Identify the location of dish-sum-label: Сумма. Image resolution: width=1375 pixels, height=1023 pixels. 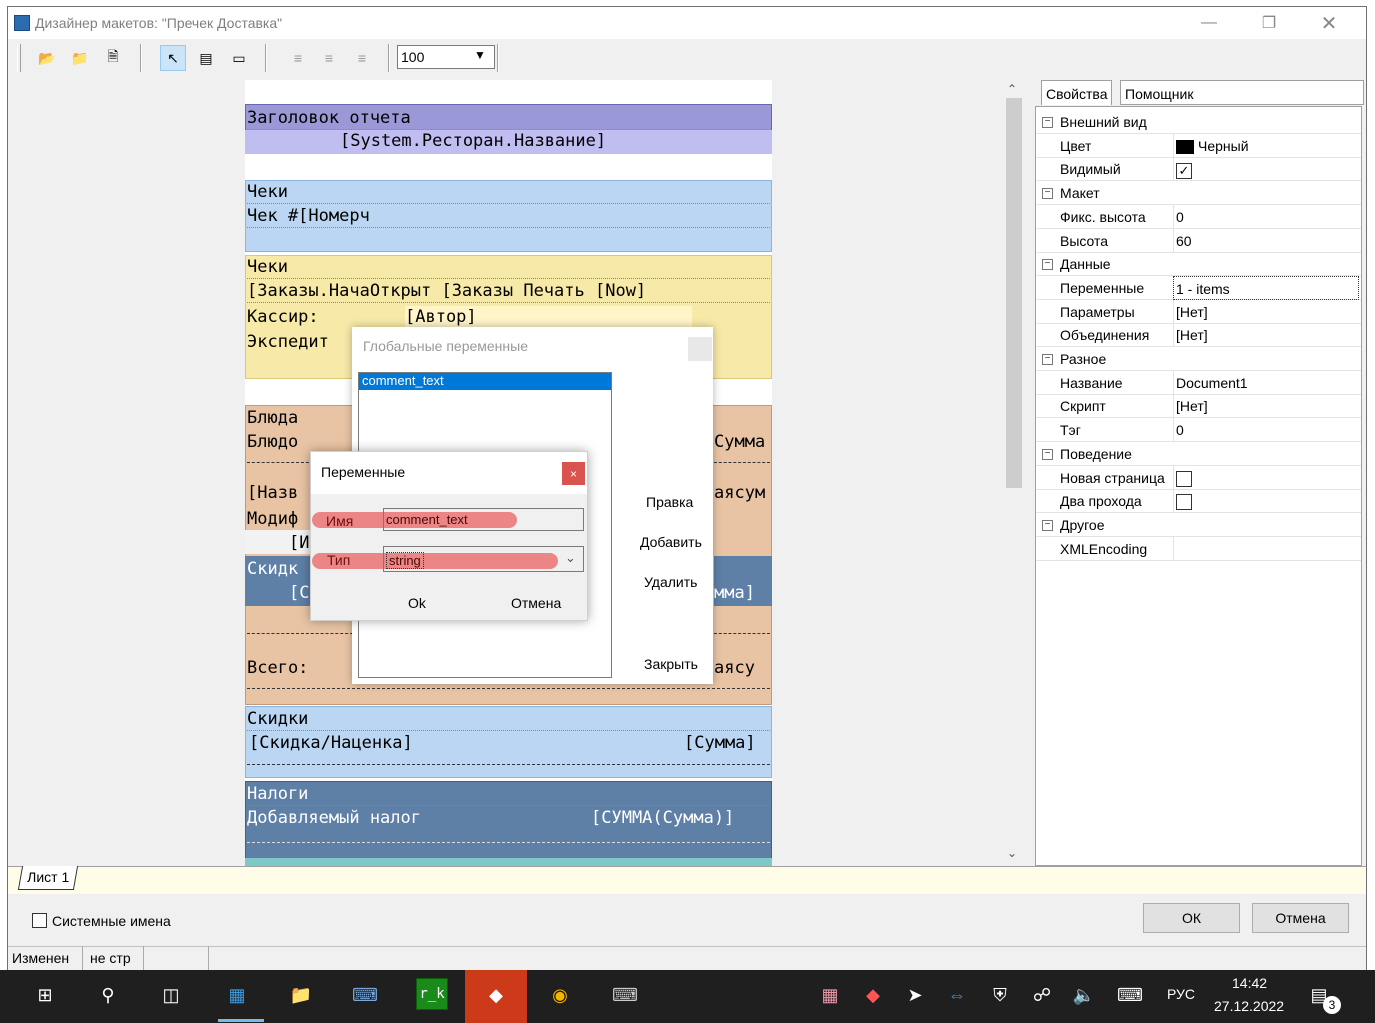
(739, 442).